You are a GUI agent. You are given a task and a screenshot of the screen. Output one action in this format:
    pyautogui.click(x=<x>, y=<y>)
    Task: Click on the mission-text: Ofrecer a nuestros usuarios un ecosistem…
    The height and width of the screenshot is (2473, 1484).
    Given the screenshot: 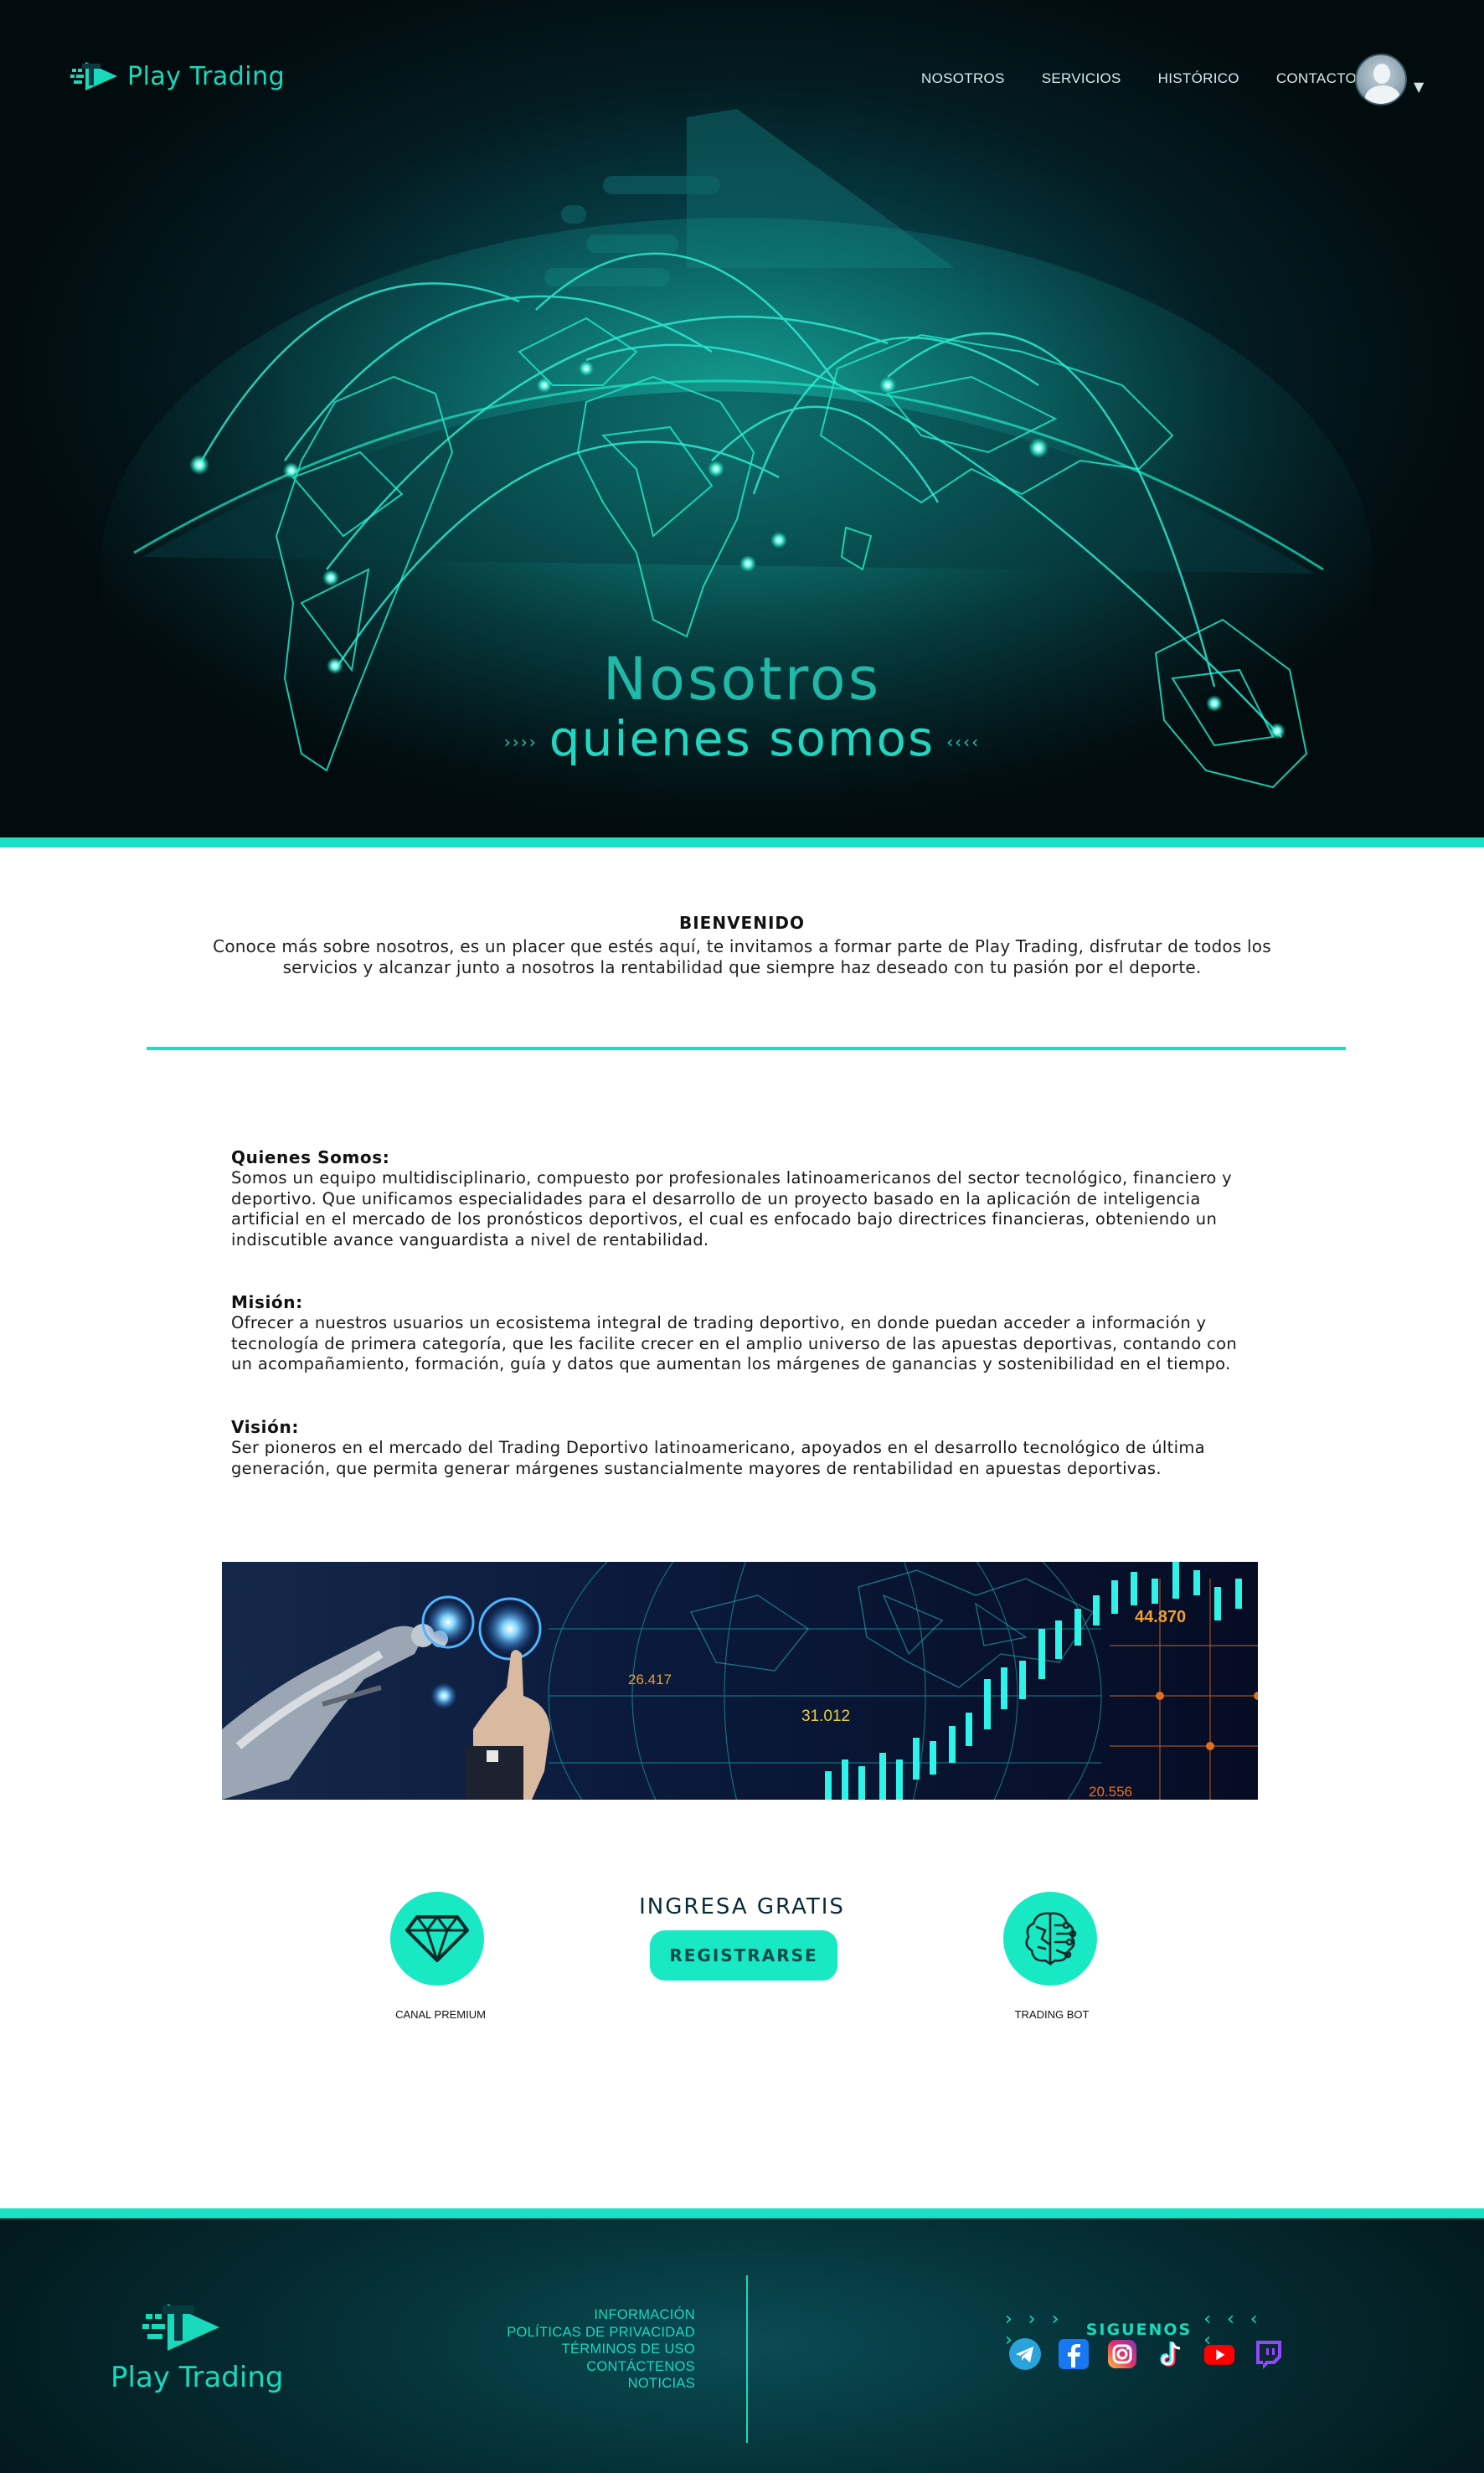 What is the action you would take?
    pyautogui.click(x=734, y=1343)
    